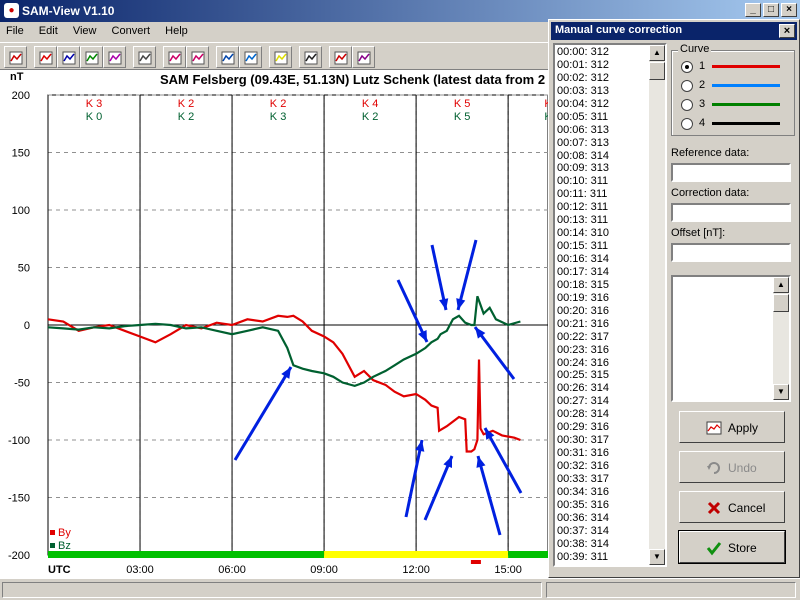  Describe the element at coordinates (583, 505) in the screenshot. I see `list-item: 00:35: 316` at that location.